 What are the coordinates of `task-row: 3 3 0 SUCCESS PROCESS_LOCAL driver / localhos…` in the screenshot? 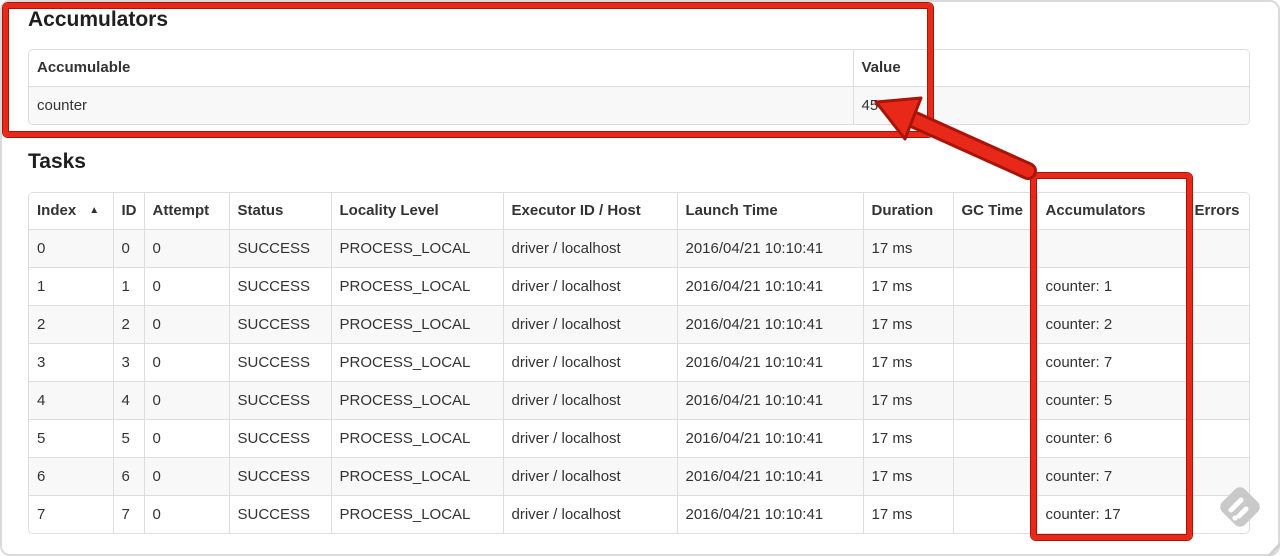 It's located at (639, 362).